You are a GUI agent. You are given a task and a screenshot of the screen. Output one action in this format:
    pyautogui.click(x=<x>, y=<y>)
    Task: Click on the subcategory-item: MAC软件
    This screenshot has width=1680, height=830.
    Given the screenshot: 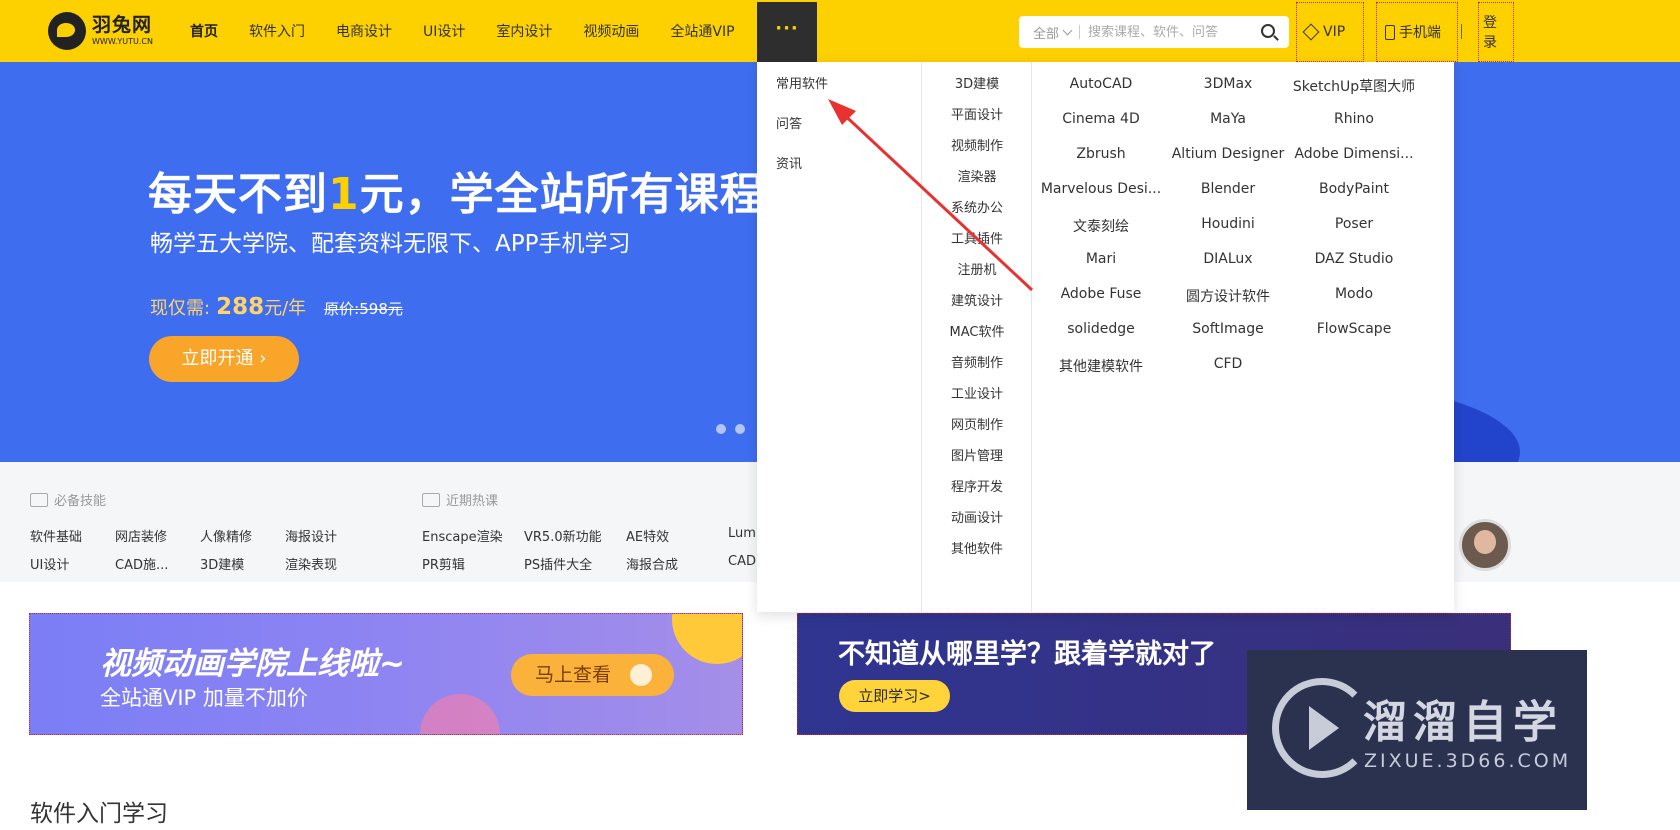 What is the action you would take?
    pyautogui.click(x=977, y=330)
    